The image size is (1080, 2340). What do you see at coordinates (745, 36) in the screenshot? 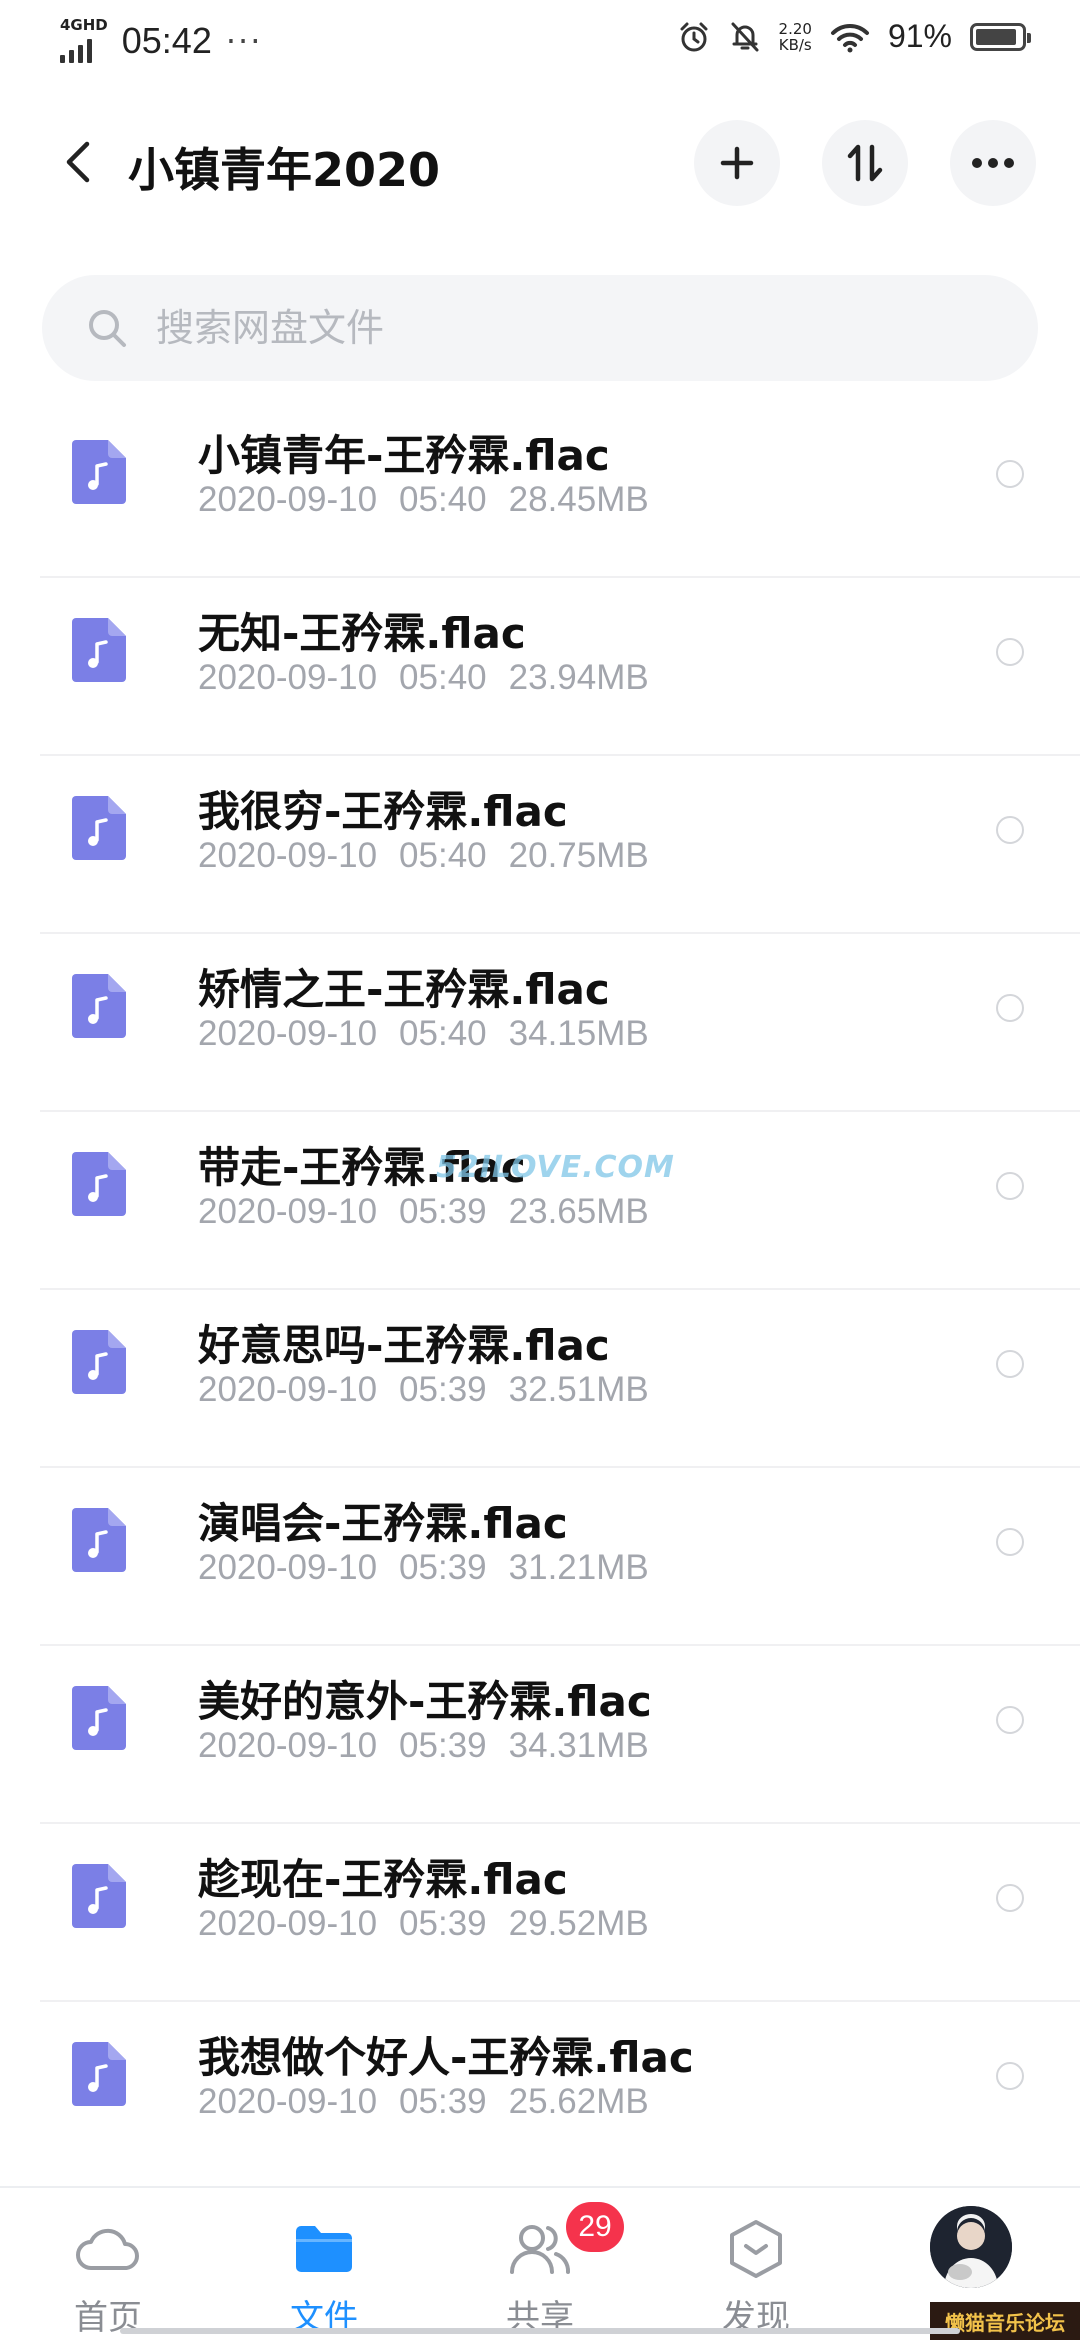
I see `mute-bell-icon` at bounding box center [745, 36].